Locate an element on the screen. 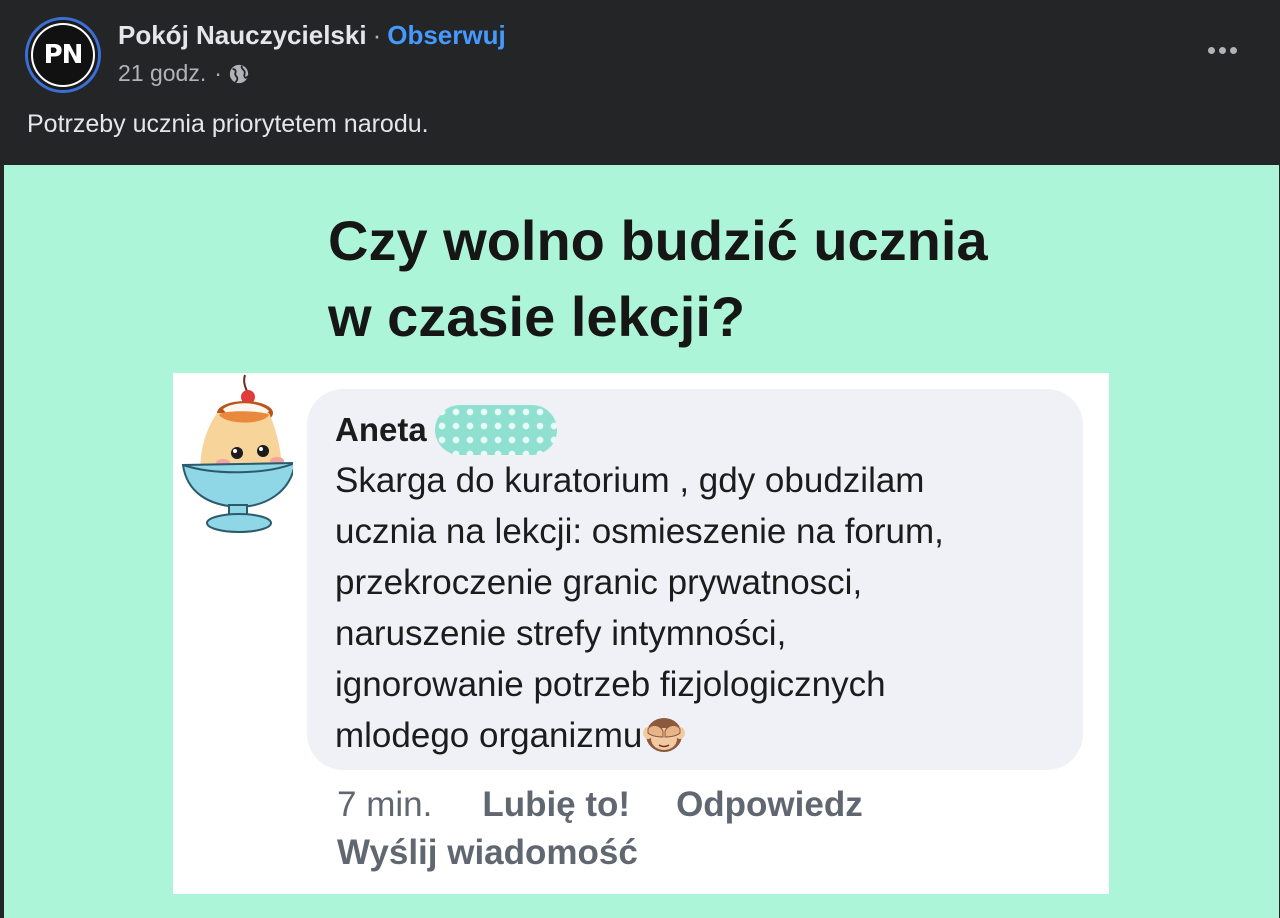  meme-title-line-2: w czasie lekcji? is located at coordinates (537, 316).